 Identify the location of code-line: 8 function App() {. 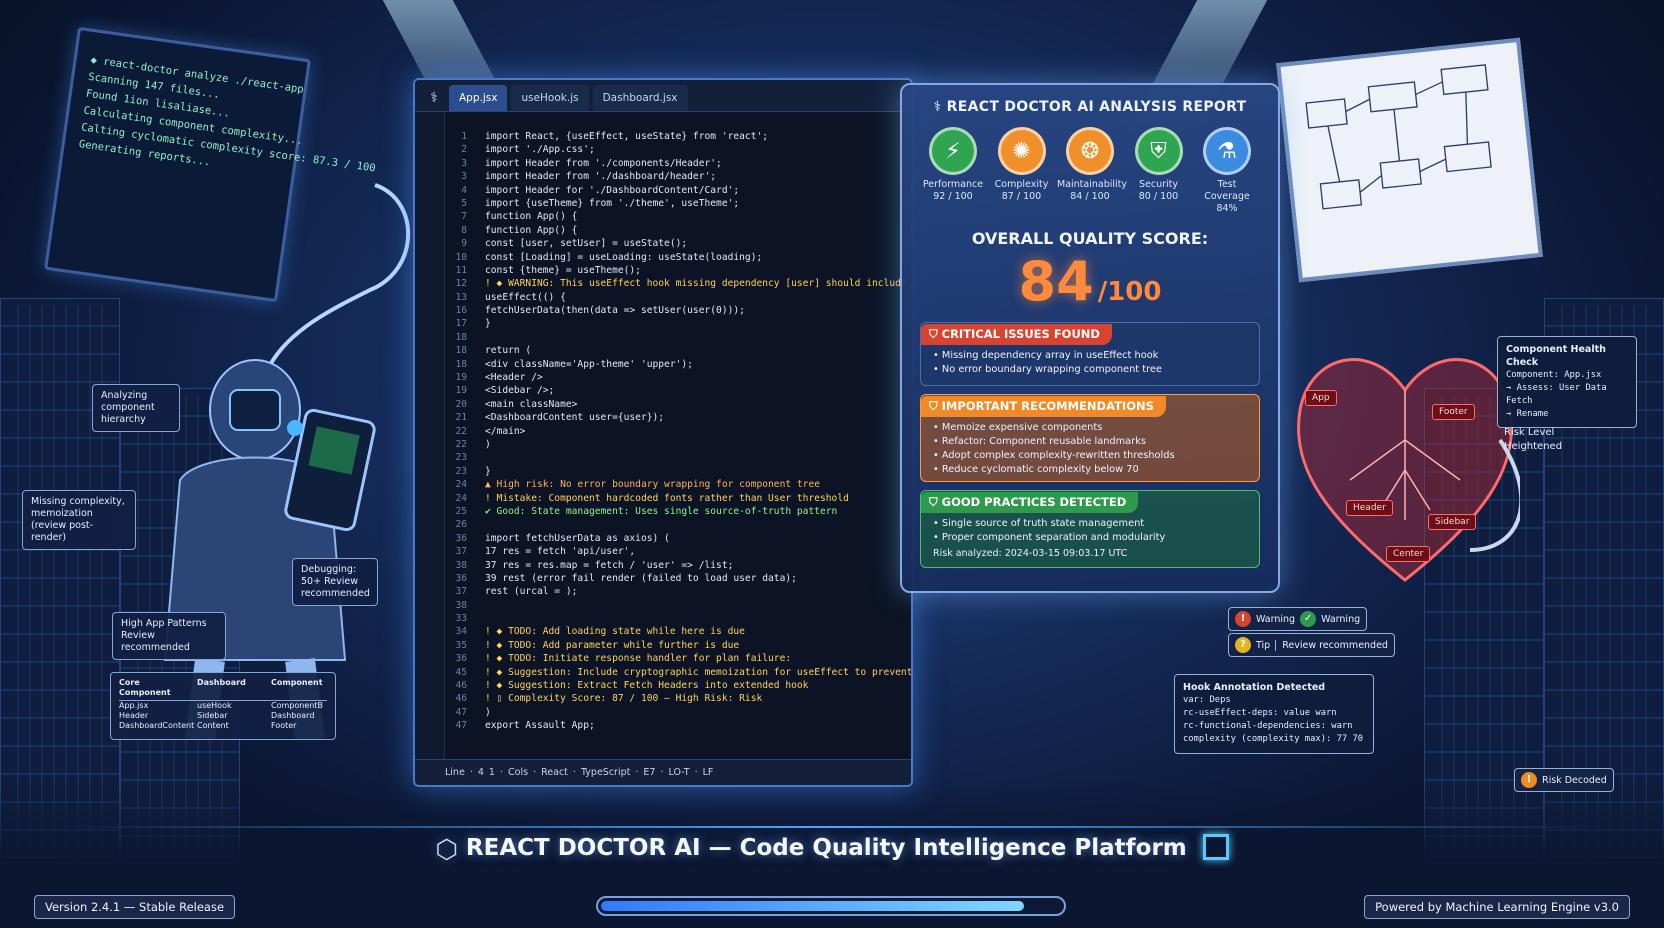
(678, 230).